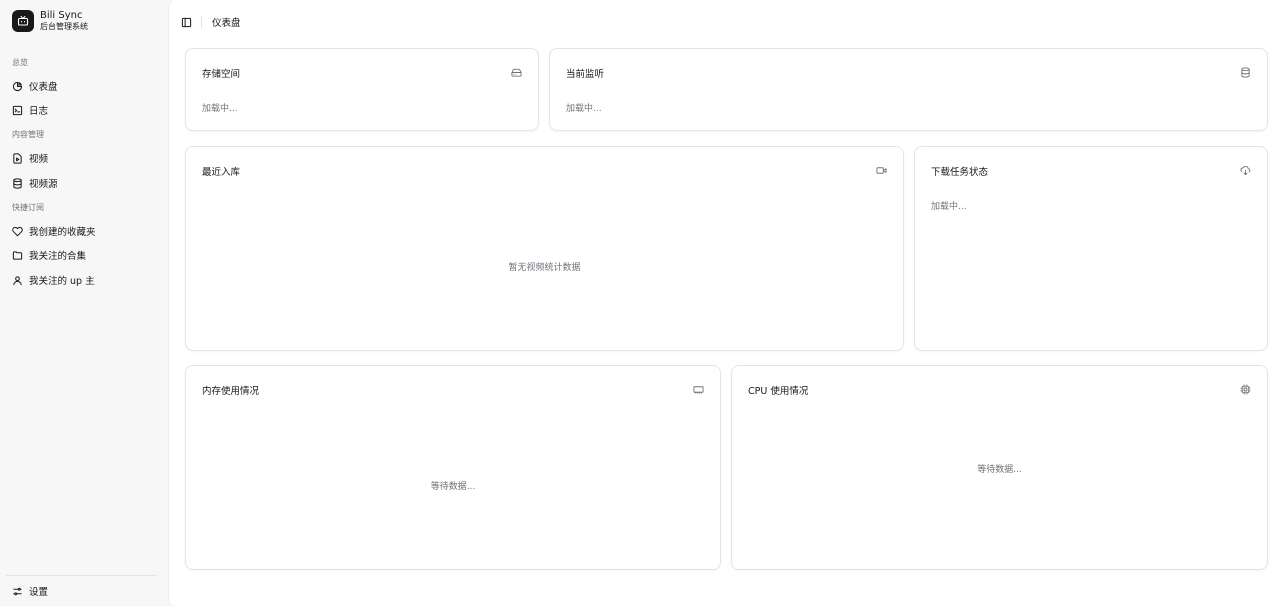 The width and height of the screenshot is (1280, 606). I want to click on sidebar-item-label: 我关注的 up 主, so click(62, 281).